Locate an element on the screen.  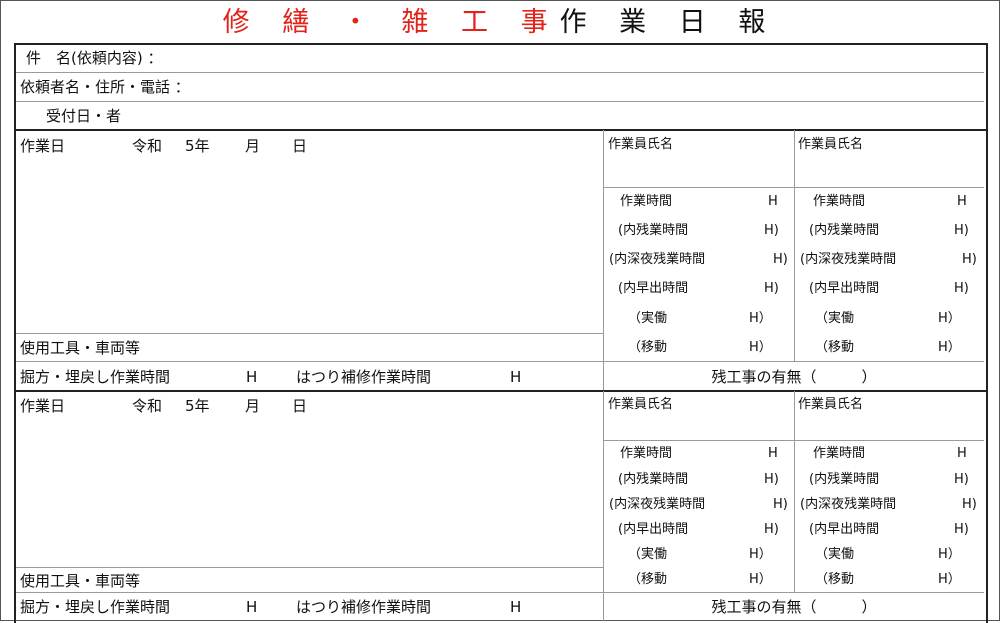
section-1-worker-2-hours: 作業時間 is located at coordinates (839, 201).